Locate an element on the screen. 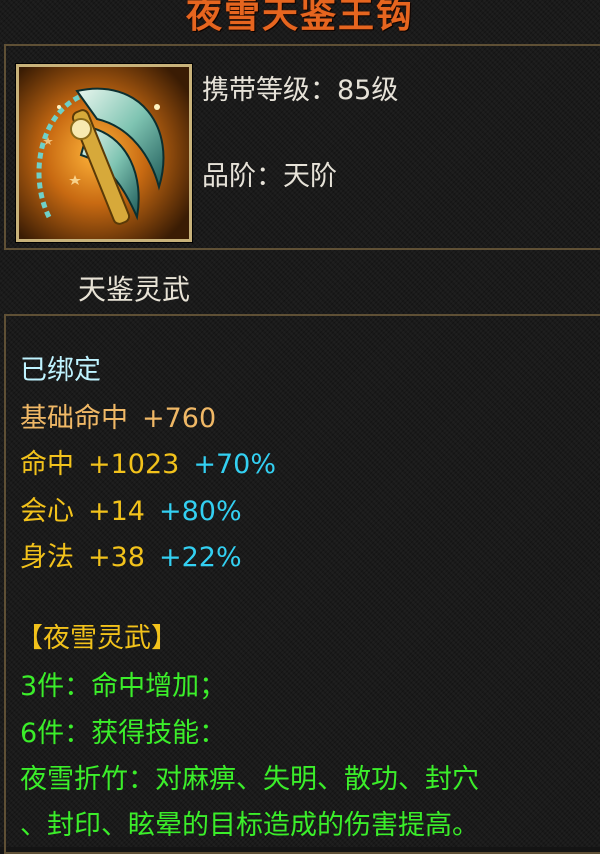 The height and width of the screenshot is (854, 600). golden-hook-weapon-icon is located at coordinates (104, 153).